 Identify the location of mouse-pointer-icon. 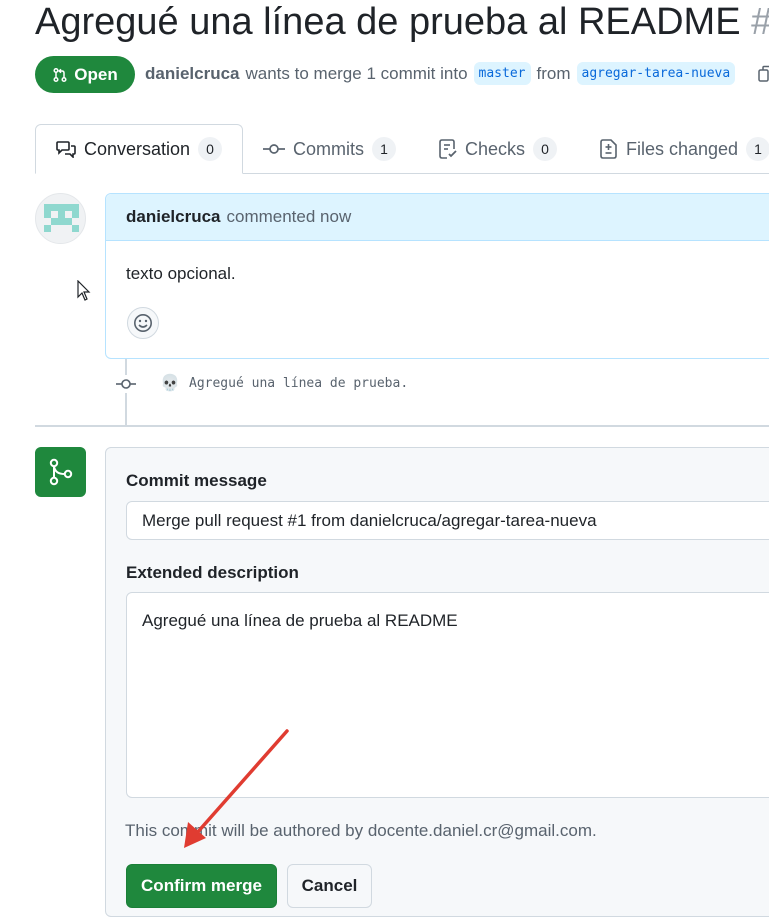
(84, 290).